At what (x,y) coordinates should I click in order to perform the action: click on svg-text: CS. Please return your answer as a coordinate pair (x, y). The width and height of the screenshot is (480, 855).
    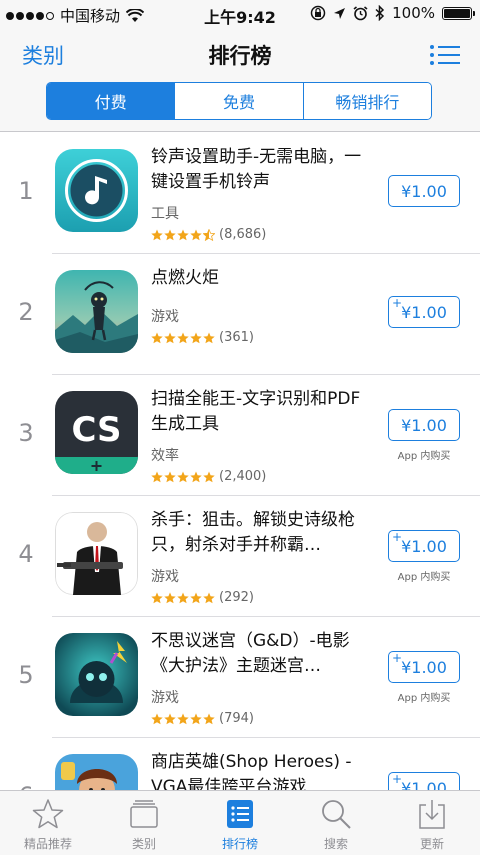
    Looking at the image, I should click on (96, 430).